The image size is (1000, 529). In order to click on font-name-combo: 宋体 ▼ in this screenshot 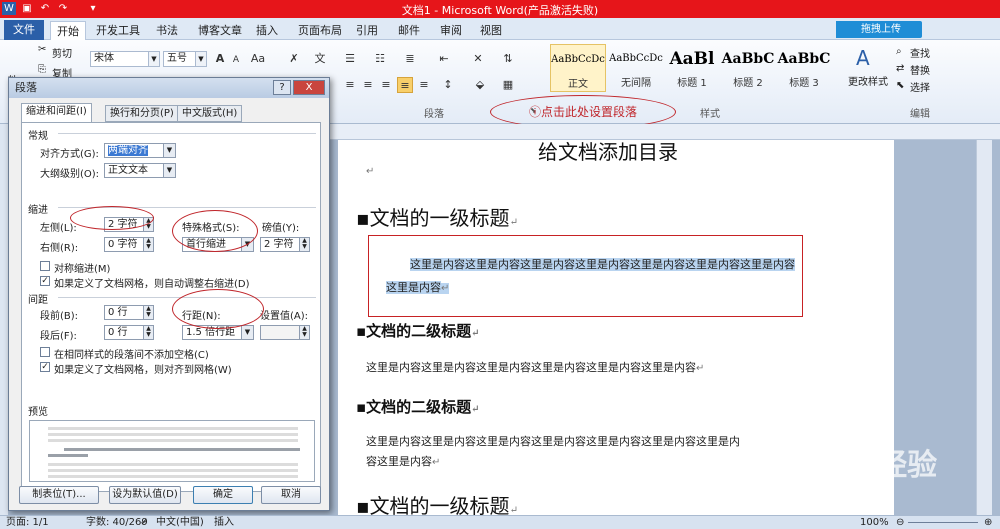, I will do `click(125, 59)`.